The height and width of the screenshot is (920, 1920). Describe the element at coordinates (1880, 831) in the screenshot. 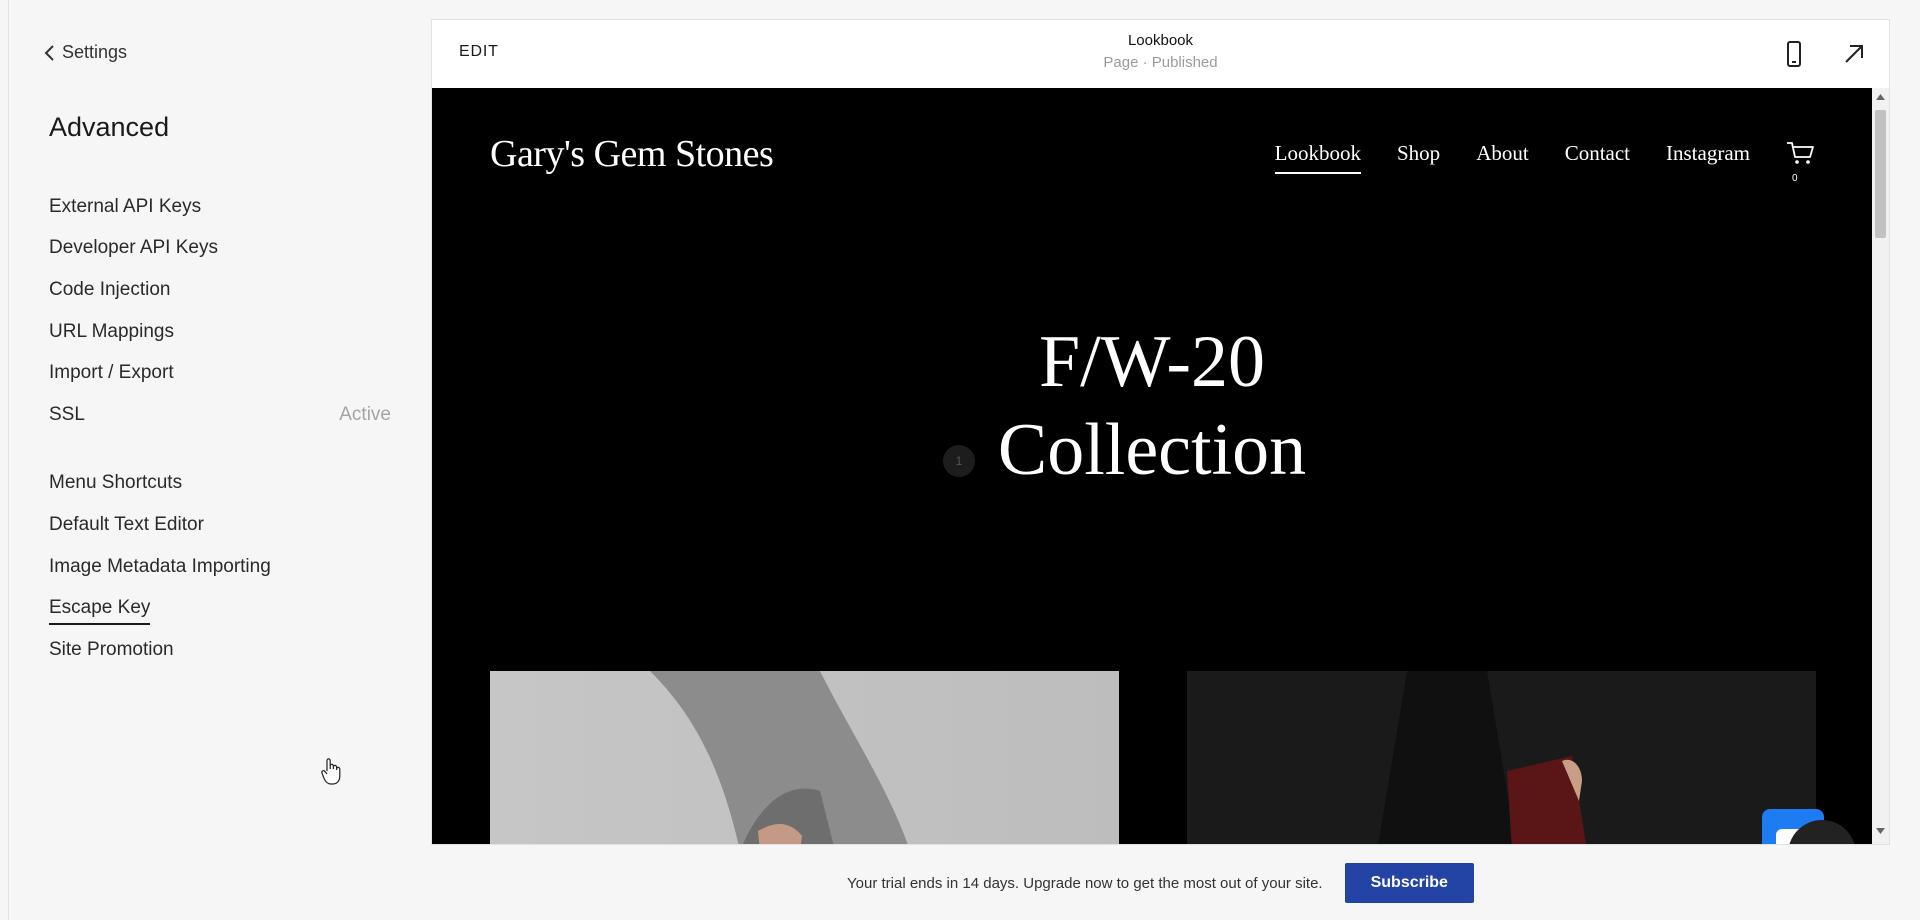

I see `scroll-down-arrow-icon` at that location.